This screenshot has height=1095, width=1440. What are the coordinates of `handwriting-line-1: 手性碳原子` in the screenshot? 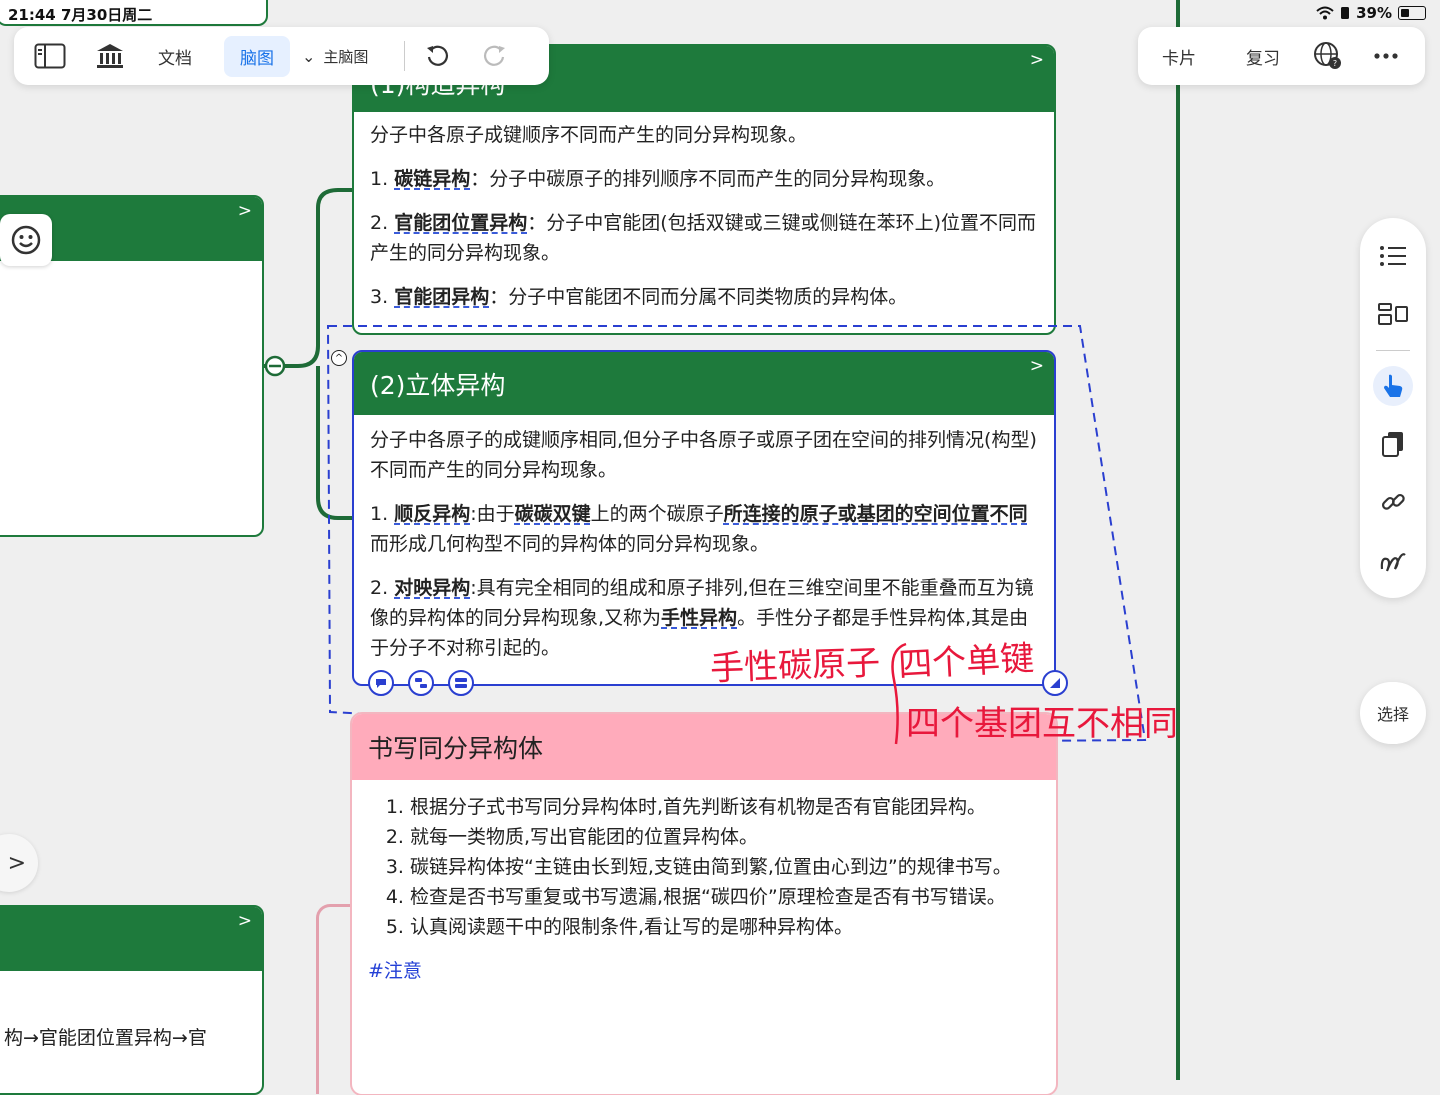 It's located at (795, 666).